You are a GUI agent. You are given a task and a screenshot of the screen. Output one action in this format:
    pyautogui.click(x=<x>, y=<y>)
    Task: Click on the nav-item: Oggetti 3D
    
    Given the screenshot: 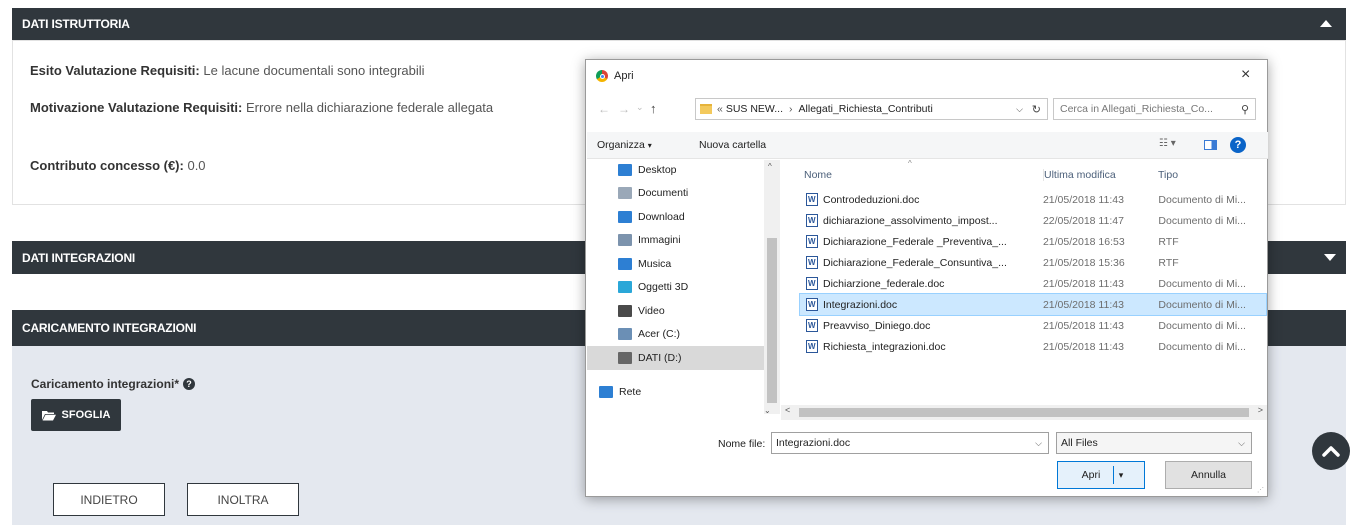 What is the action you would take?
    pyautogui.click(x=675, y=288)
    